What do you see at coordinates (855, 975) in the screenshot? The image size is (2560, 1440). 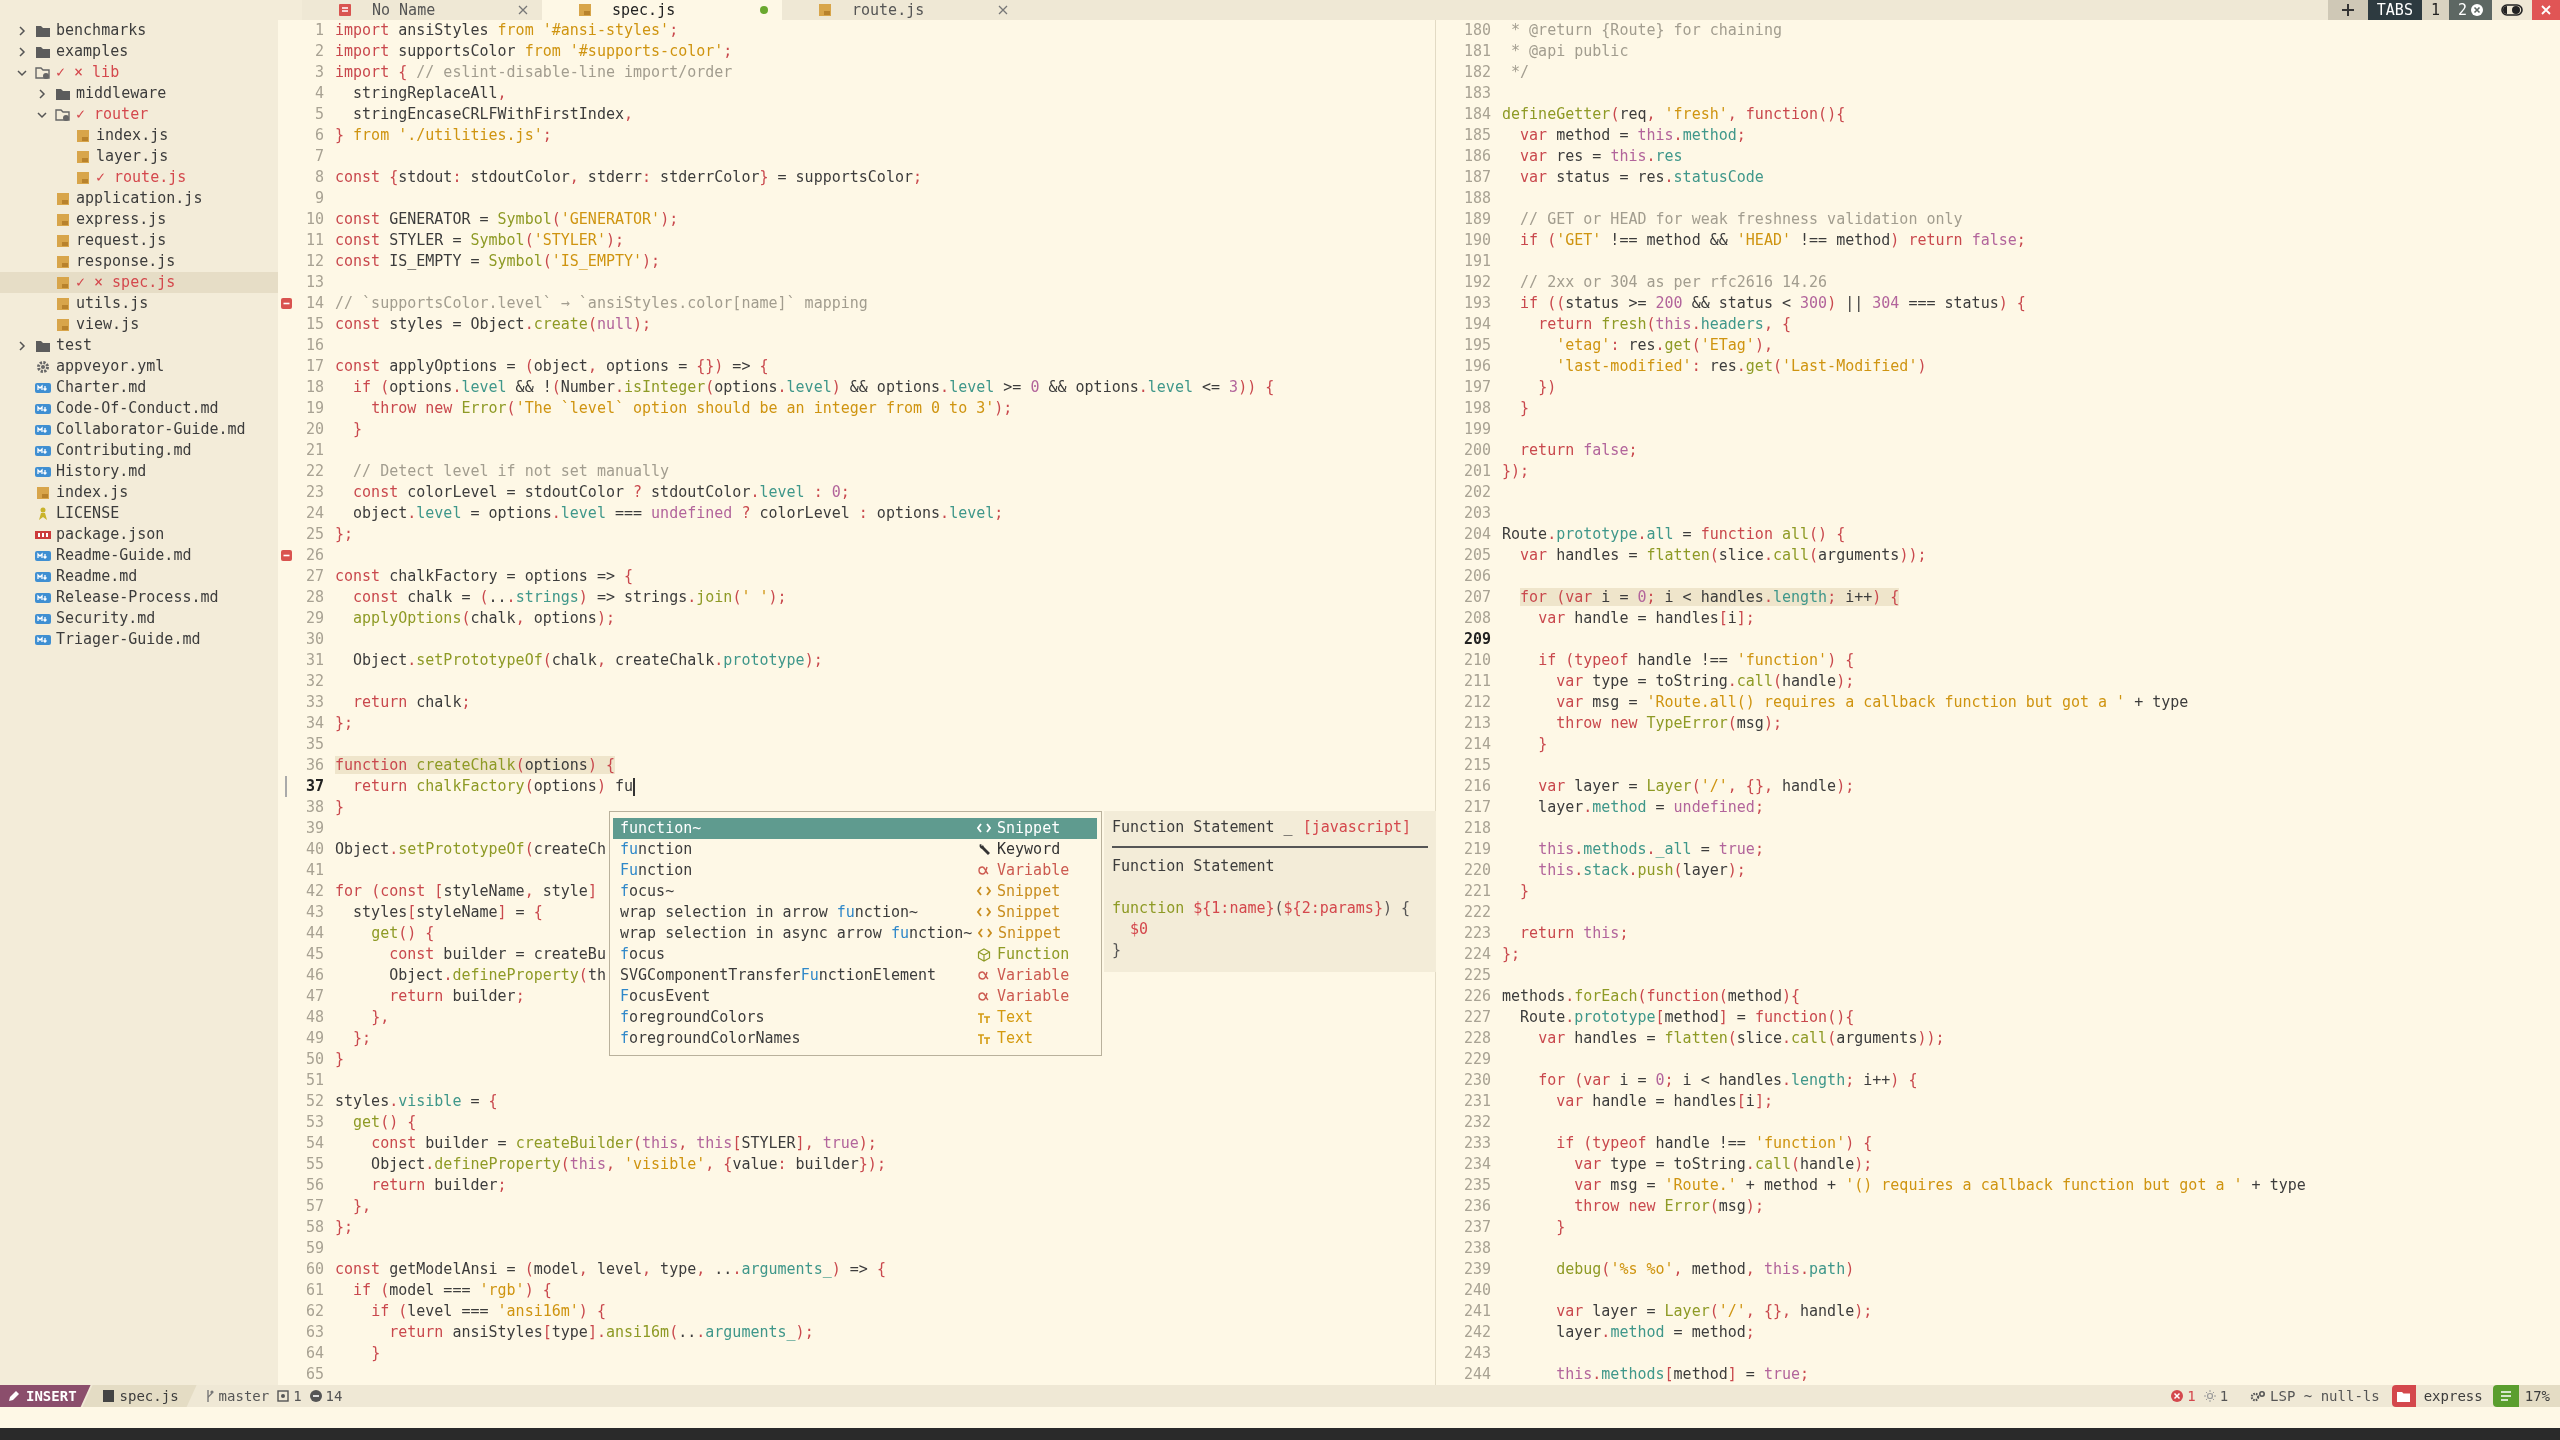 I see `completion-item: SVGComponentTransferFunctionElement Variable` at bounding box center [855, 975].